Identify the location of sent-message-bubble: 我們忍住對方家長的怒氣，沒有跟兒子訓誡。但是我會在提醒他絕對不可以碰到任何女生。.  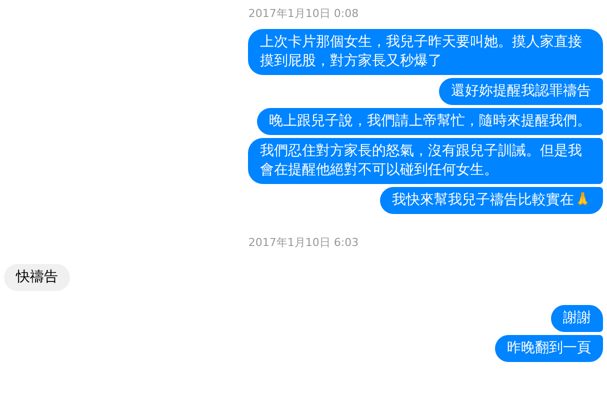
(425, 161).